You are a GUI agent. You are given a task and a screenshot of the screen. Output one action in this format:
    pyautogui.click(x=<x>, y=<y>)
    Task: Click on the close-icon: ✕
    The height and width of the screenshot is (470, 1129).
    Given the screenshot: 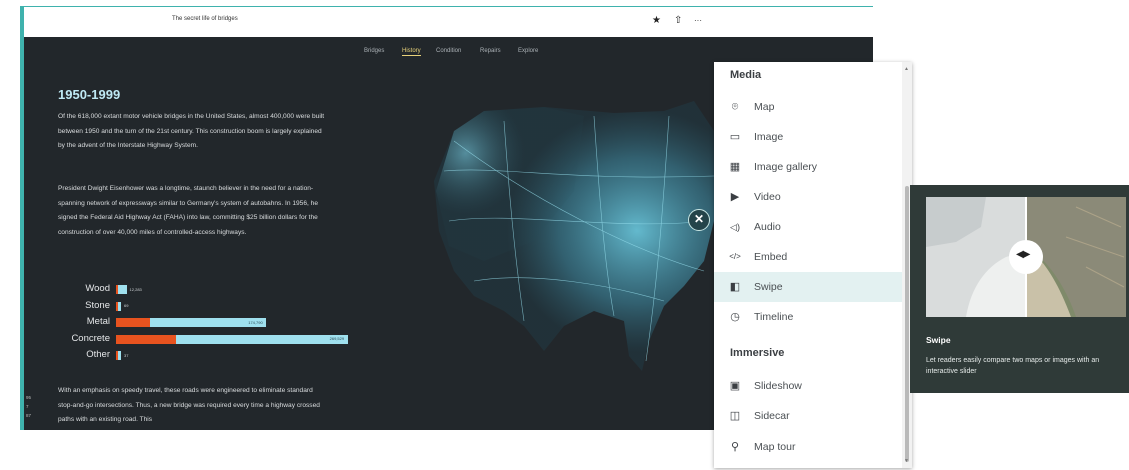 What is the action you would take?
    pyautogui.click(x=699, y=220)
    